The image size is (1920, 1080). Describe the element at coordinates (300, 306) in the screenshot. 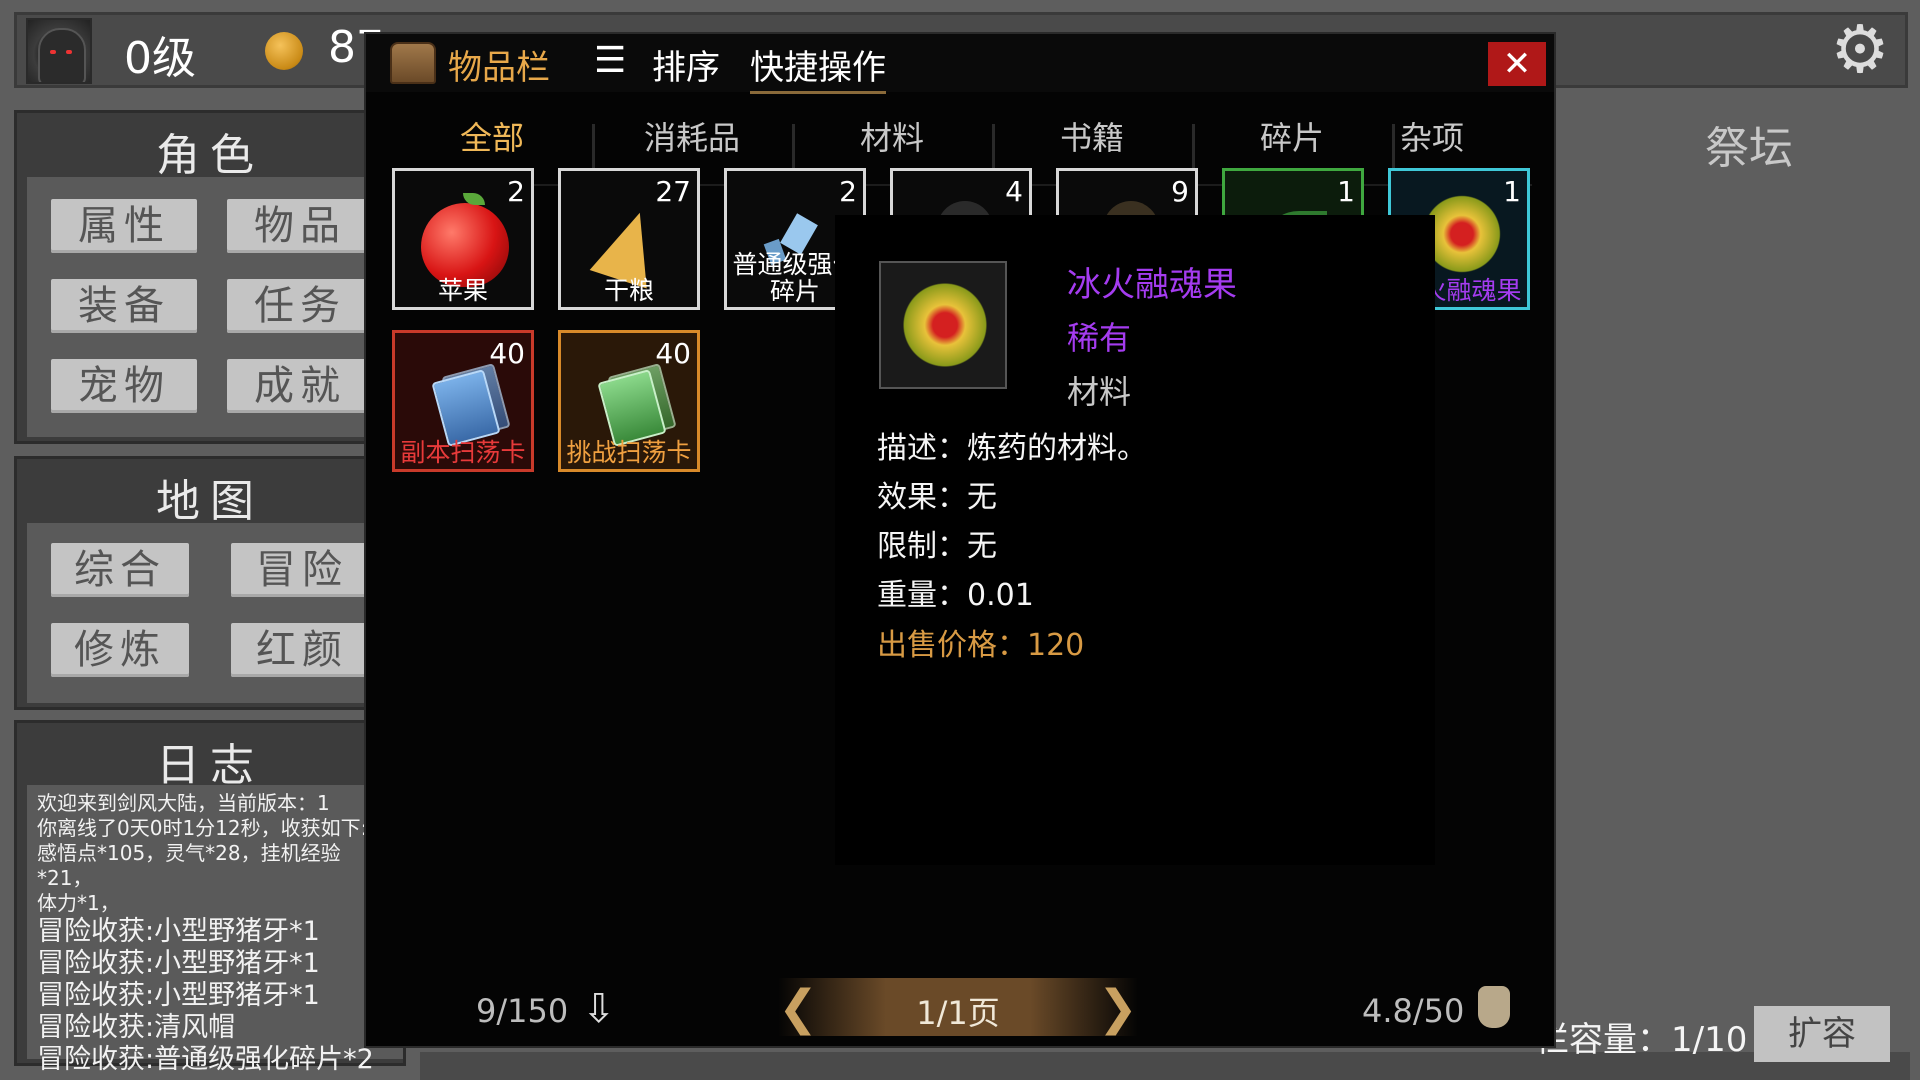

I see `quests-button: 任务` at that location.